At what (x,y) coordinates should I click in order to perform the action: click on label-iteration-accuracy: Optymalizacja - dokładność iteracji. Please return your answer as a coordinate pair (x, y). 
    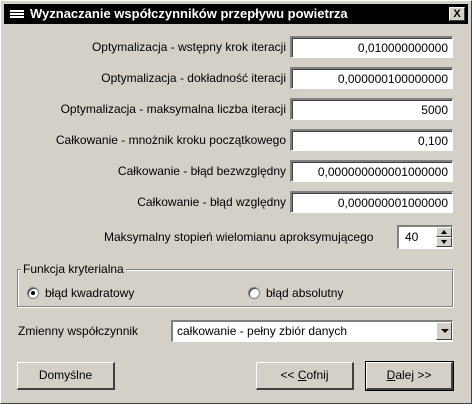
    Looking at the image, I should click on (193, 78).